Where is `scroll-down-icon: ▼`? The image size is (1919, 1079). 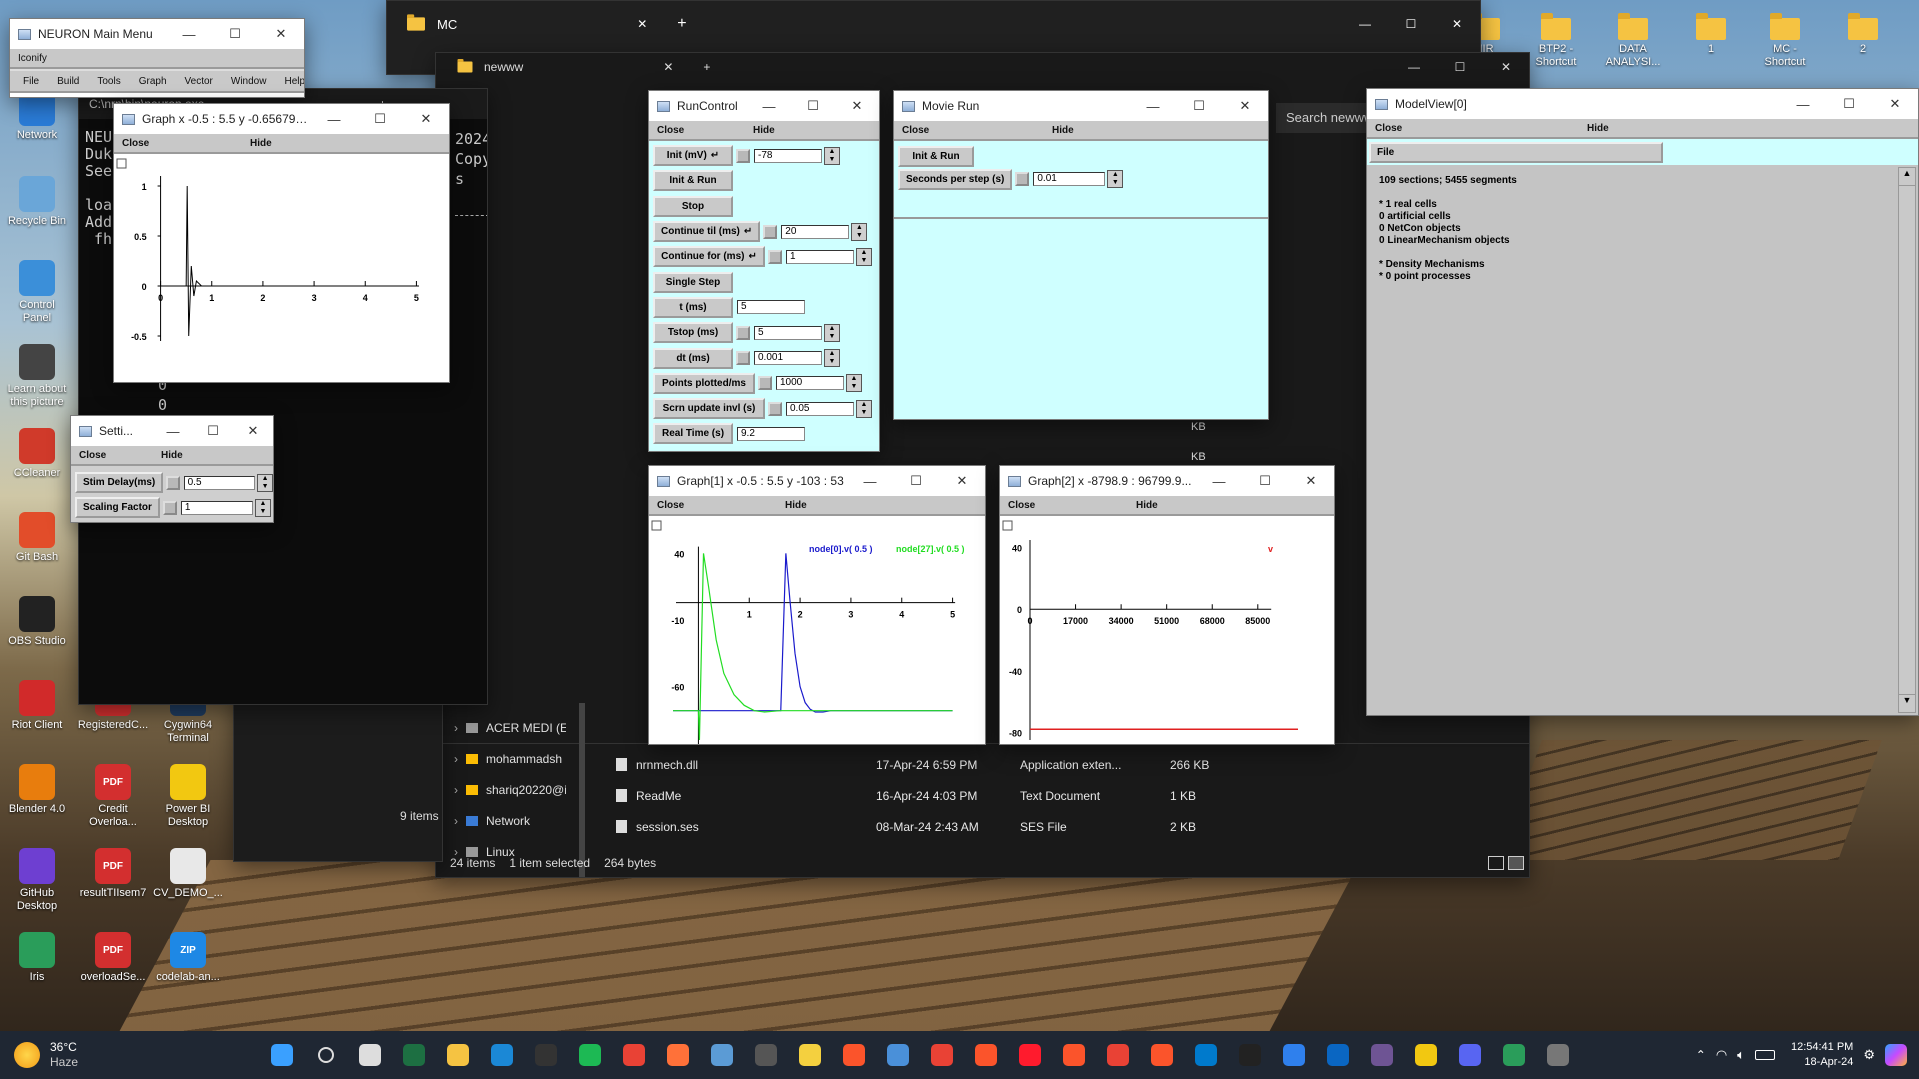
scroll-down-icon: ▼ is located at coordinates (1907, 703).